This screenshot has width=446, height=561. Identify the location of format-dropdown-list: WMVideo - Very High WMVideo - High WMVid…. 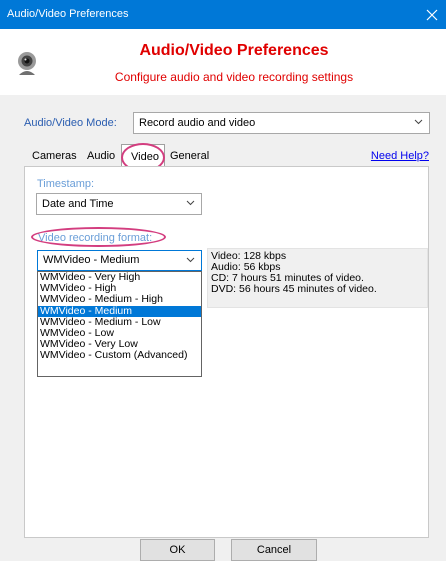
(119, 324).